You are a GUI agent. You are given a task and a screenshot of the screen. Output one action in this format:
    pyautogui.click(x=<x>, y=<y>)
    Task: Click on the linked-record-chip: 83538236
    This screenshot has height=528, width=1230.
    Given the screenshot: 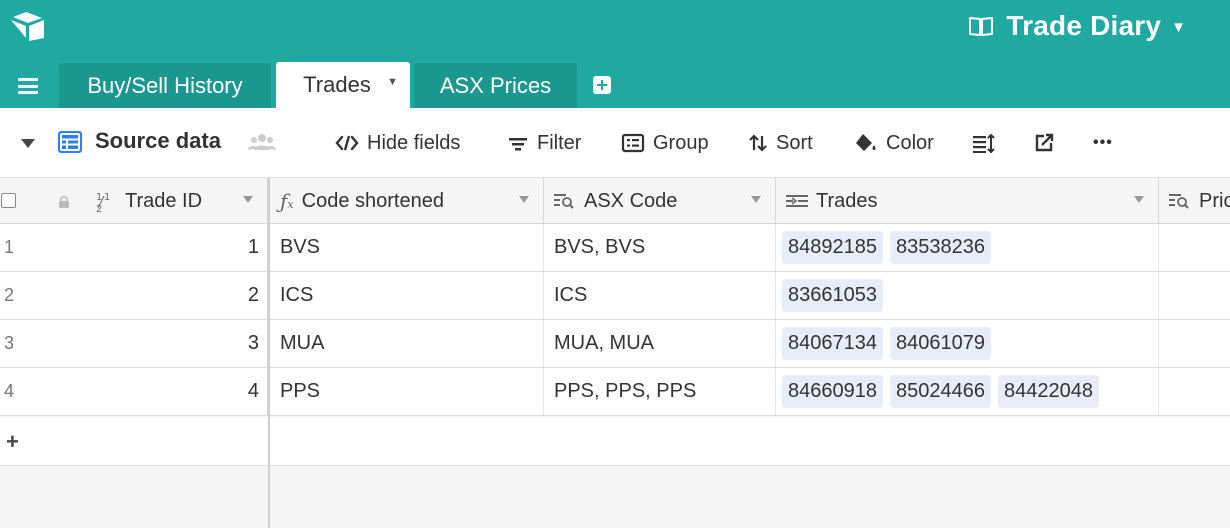 What is the action you would take?
    pyautogui.click(x=940, y=247)
    